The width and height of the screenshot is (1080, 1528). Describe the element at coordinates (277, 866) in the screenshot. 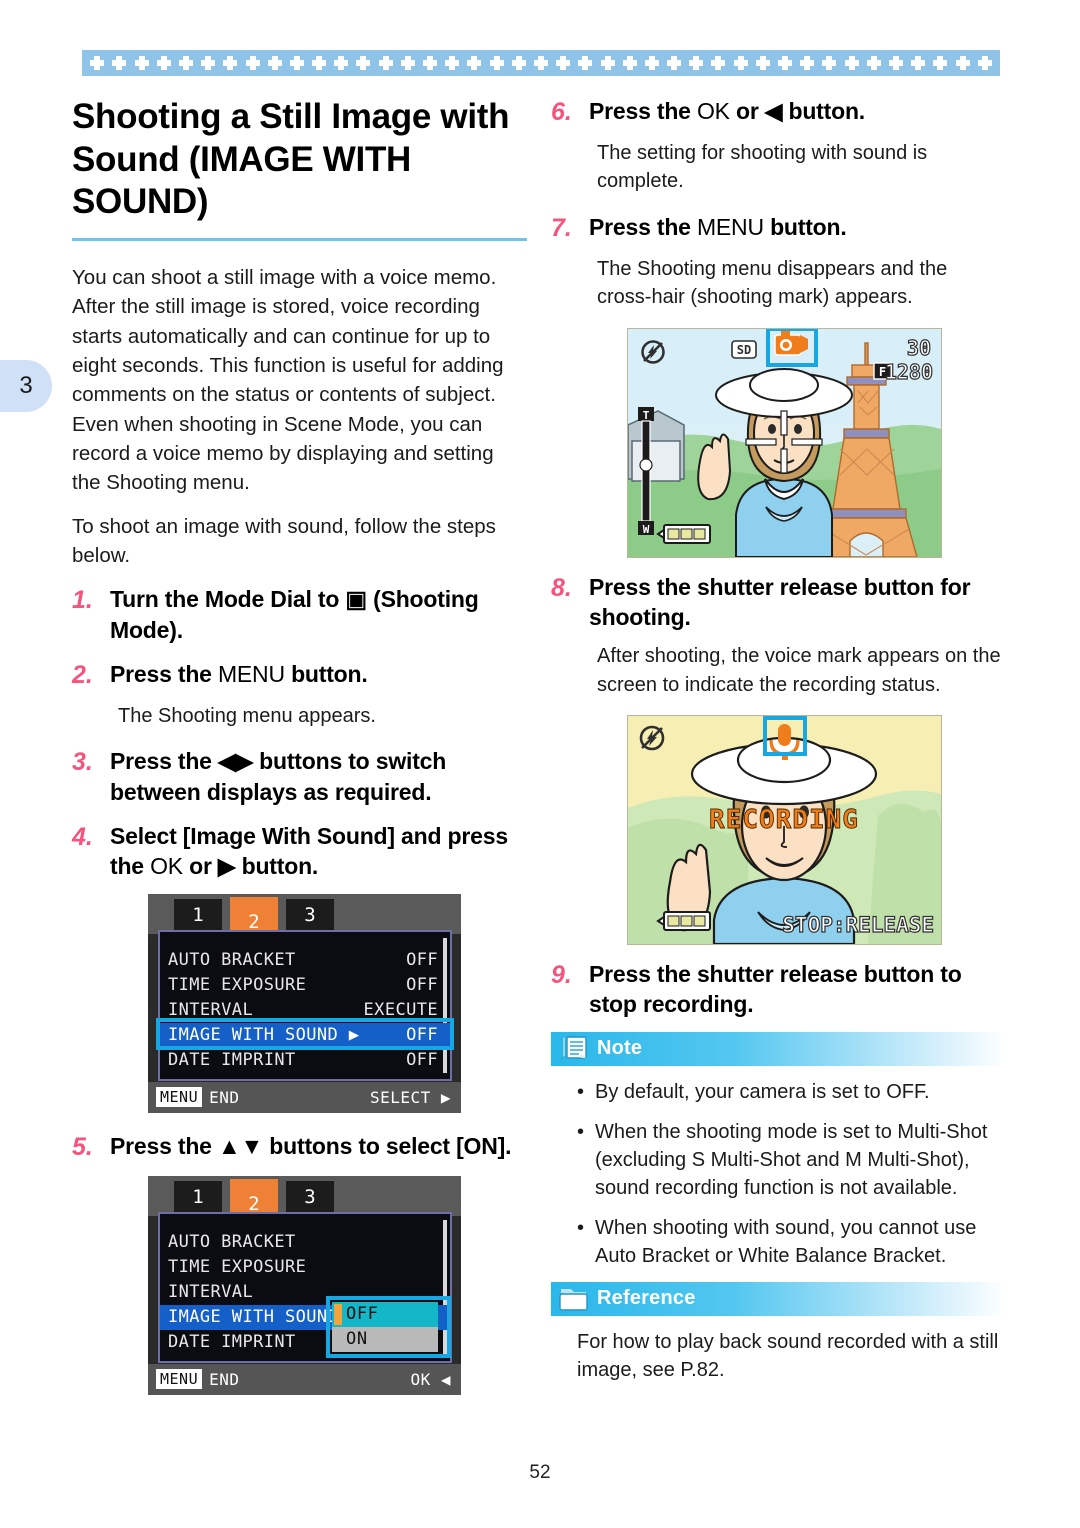

I see `step-4-post: button.` at that location.